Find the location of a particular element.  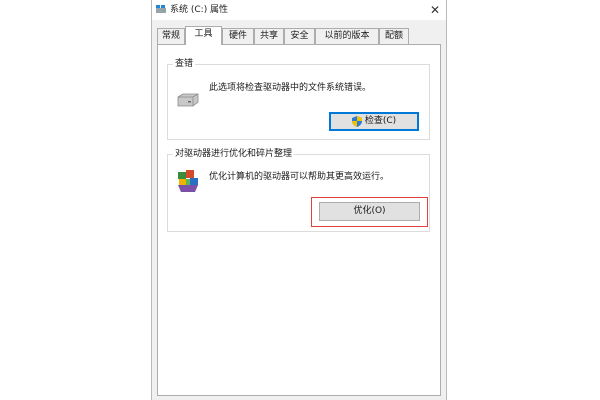

uac-shield-icon is located at coordinates (356, 121).